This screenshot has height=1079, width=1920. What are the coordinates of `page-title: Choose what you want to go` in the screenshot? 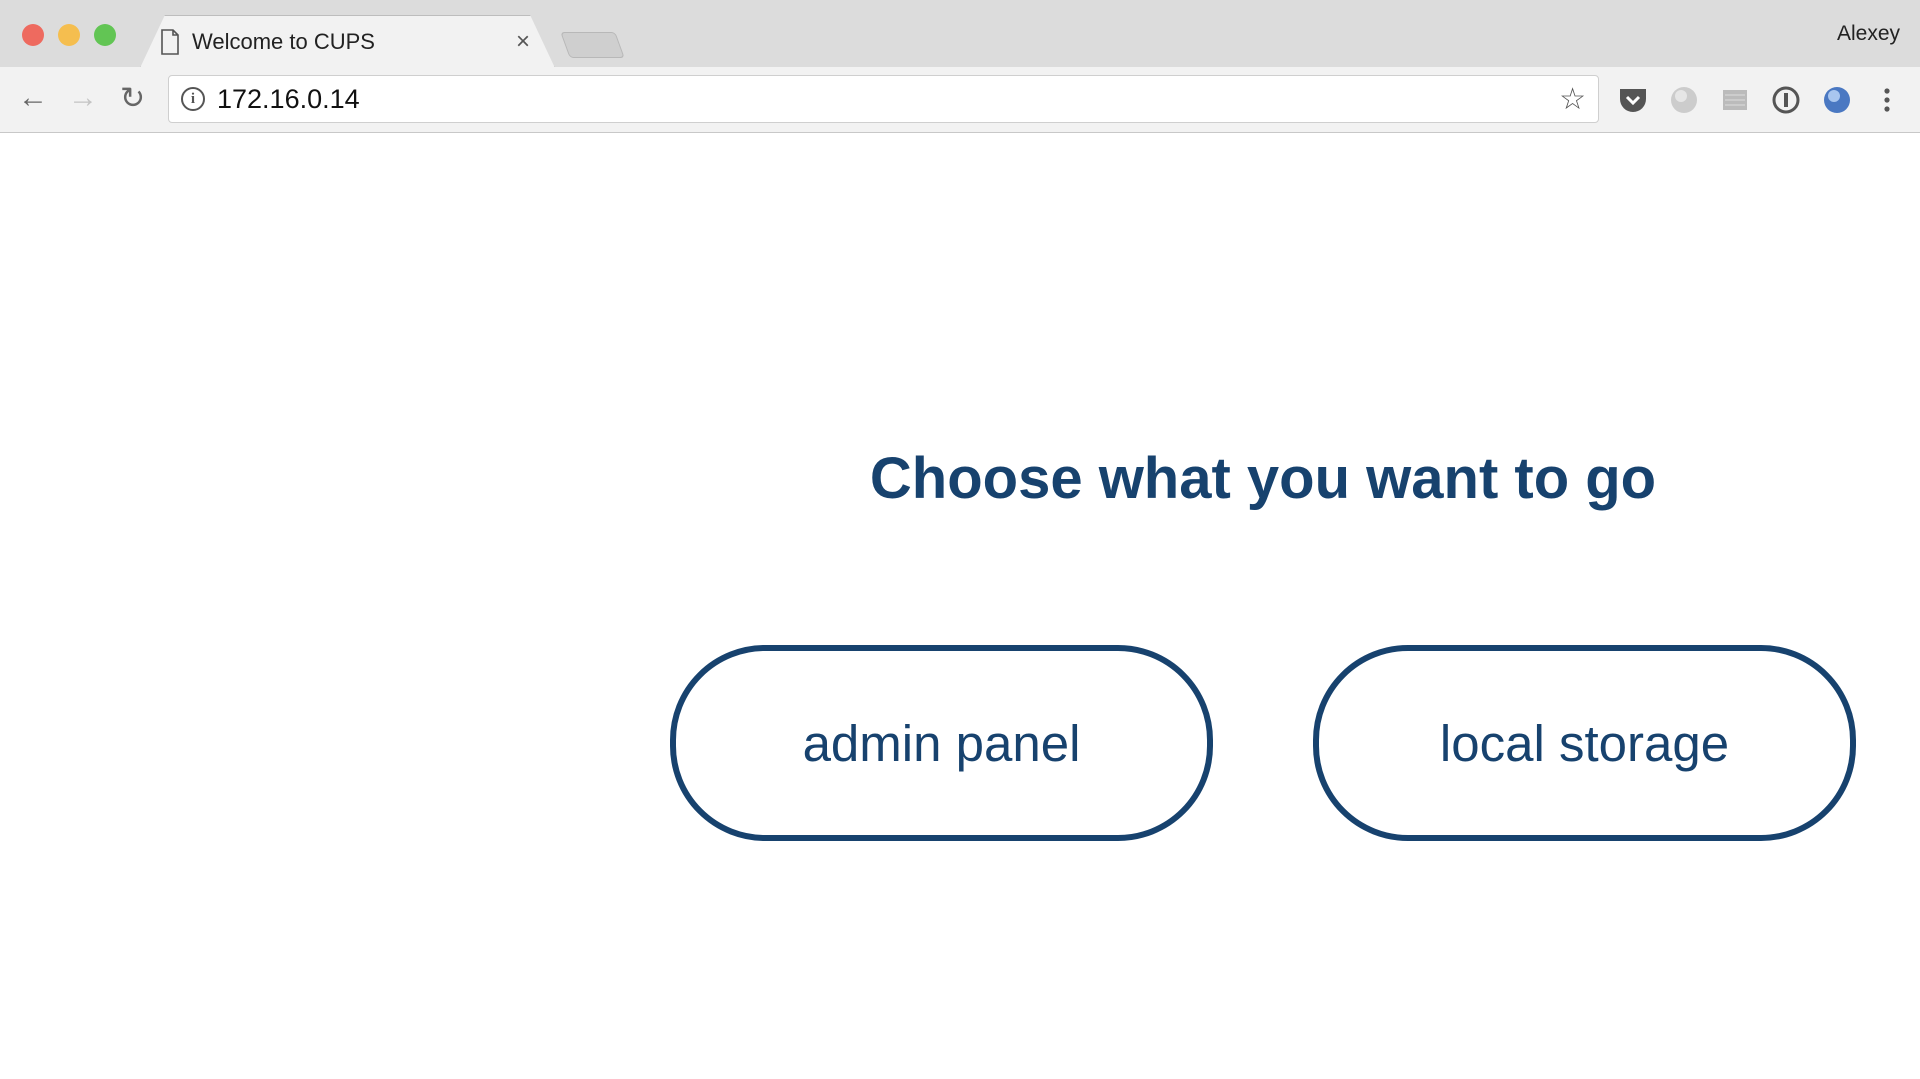 It's located at (1263, 478).